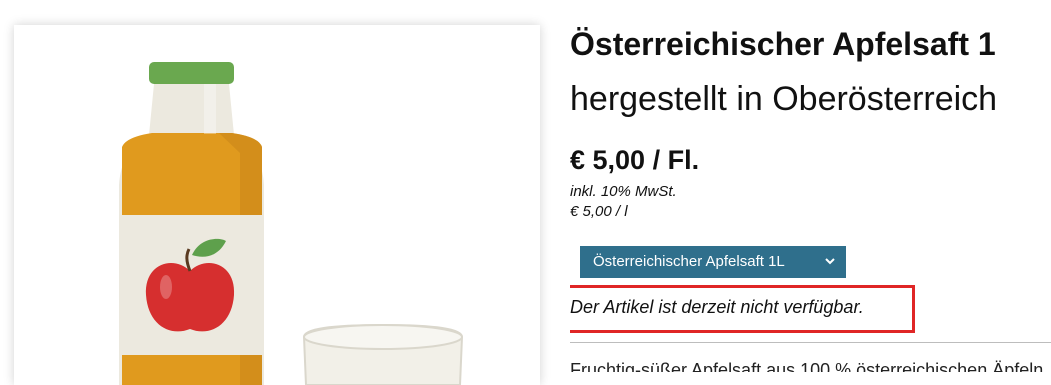 This screenshot has width=1051, height=385. I want to click on product-price: € 5,00 / Fl., so click(635, 160).